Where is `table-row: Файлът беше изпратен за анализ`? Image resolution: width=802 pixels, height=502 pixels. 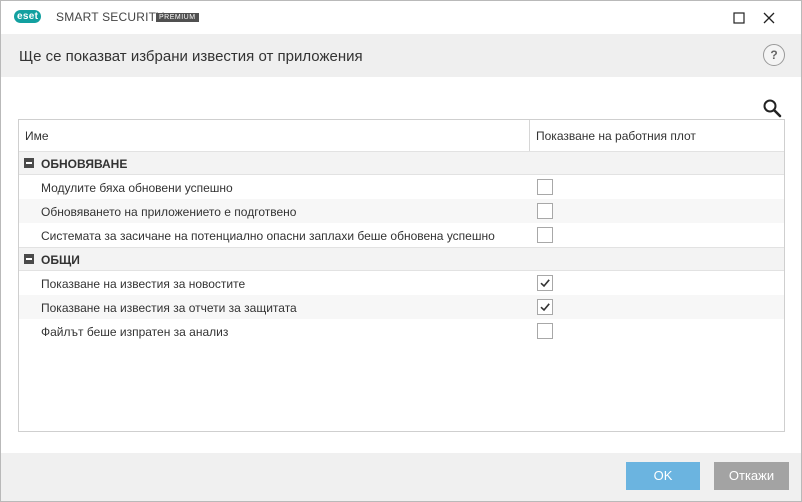 table-row: Файлът беше изпратен за анализ is located at coordinates (401, 331).